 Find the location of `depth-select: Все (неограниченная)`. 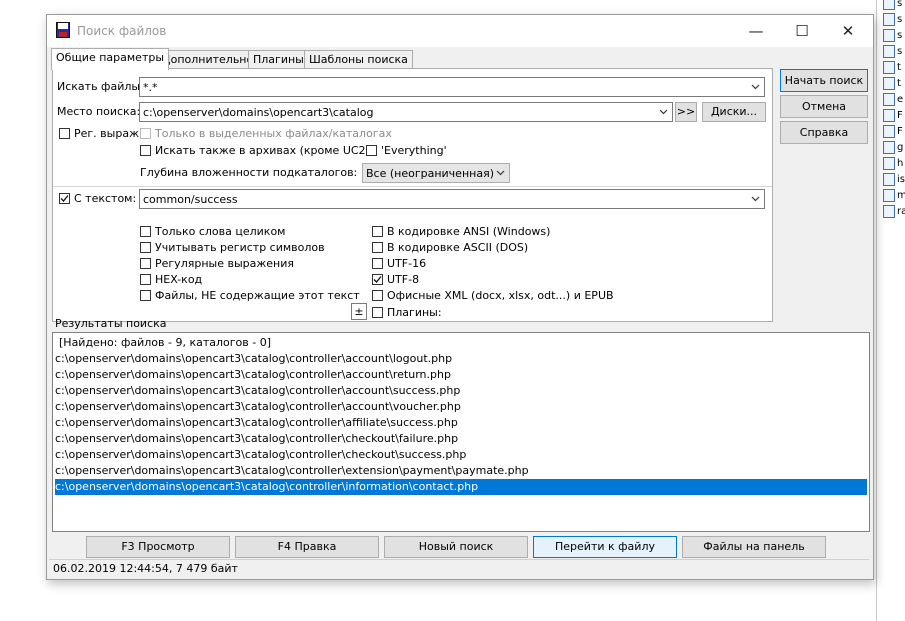

depth-select: Все (неограниченная) is located at coordinates (436, 173).